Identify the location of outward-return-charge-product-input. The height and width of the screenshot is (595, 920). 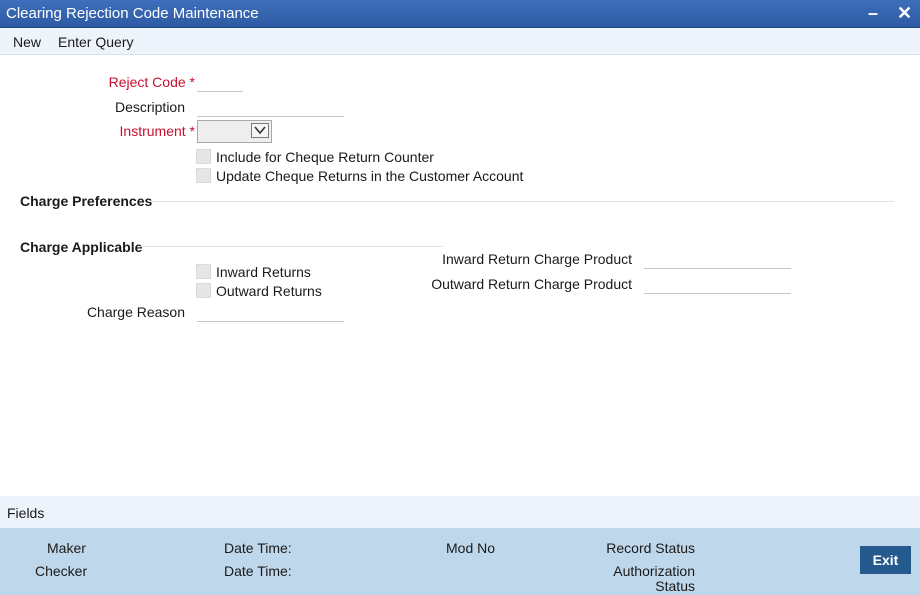
(717, 283).